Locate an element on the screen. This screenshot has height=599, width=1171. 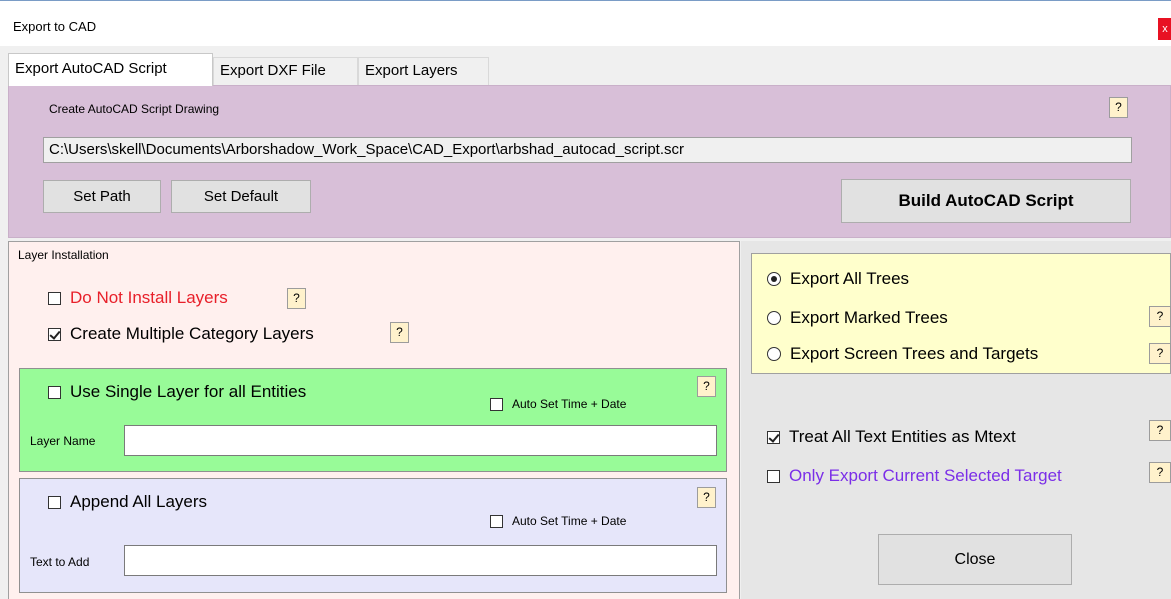
set-default-button: Set Default is located at coordinates (241, 196).